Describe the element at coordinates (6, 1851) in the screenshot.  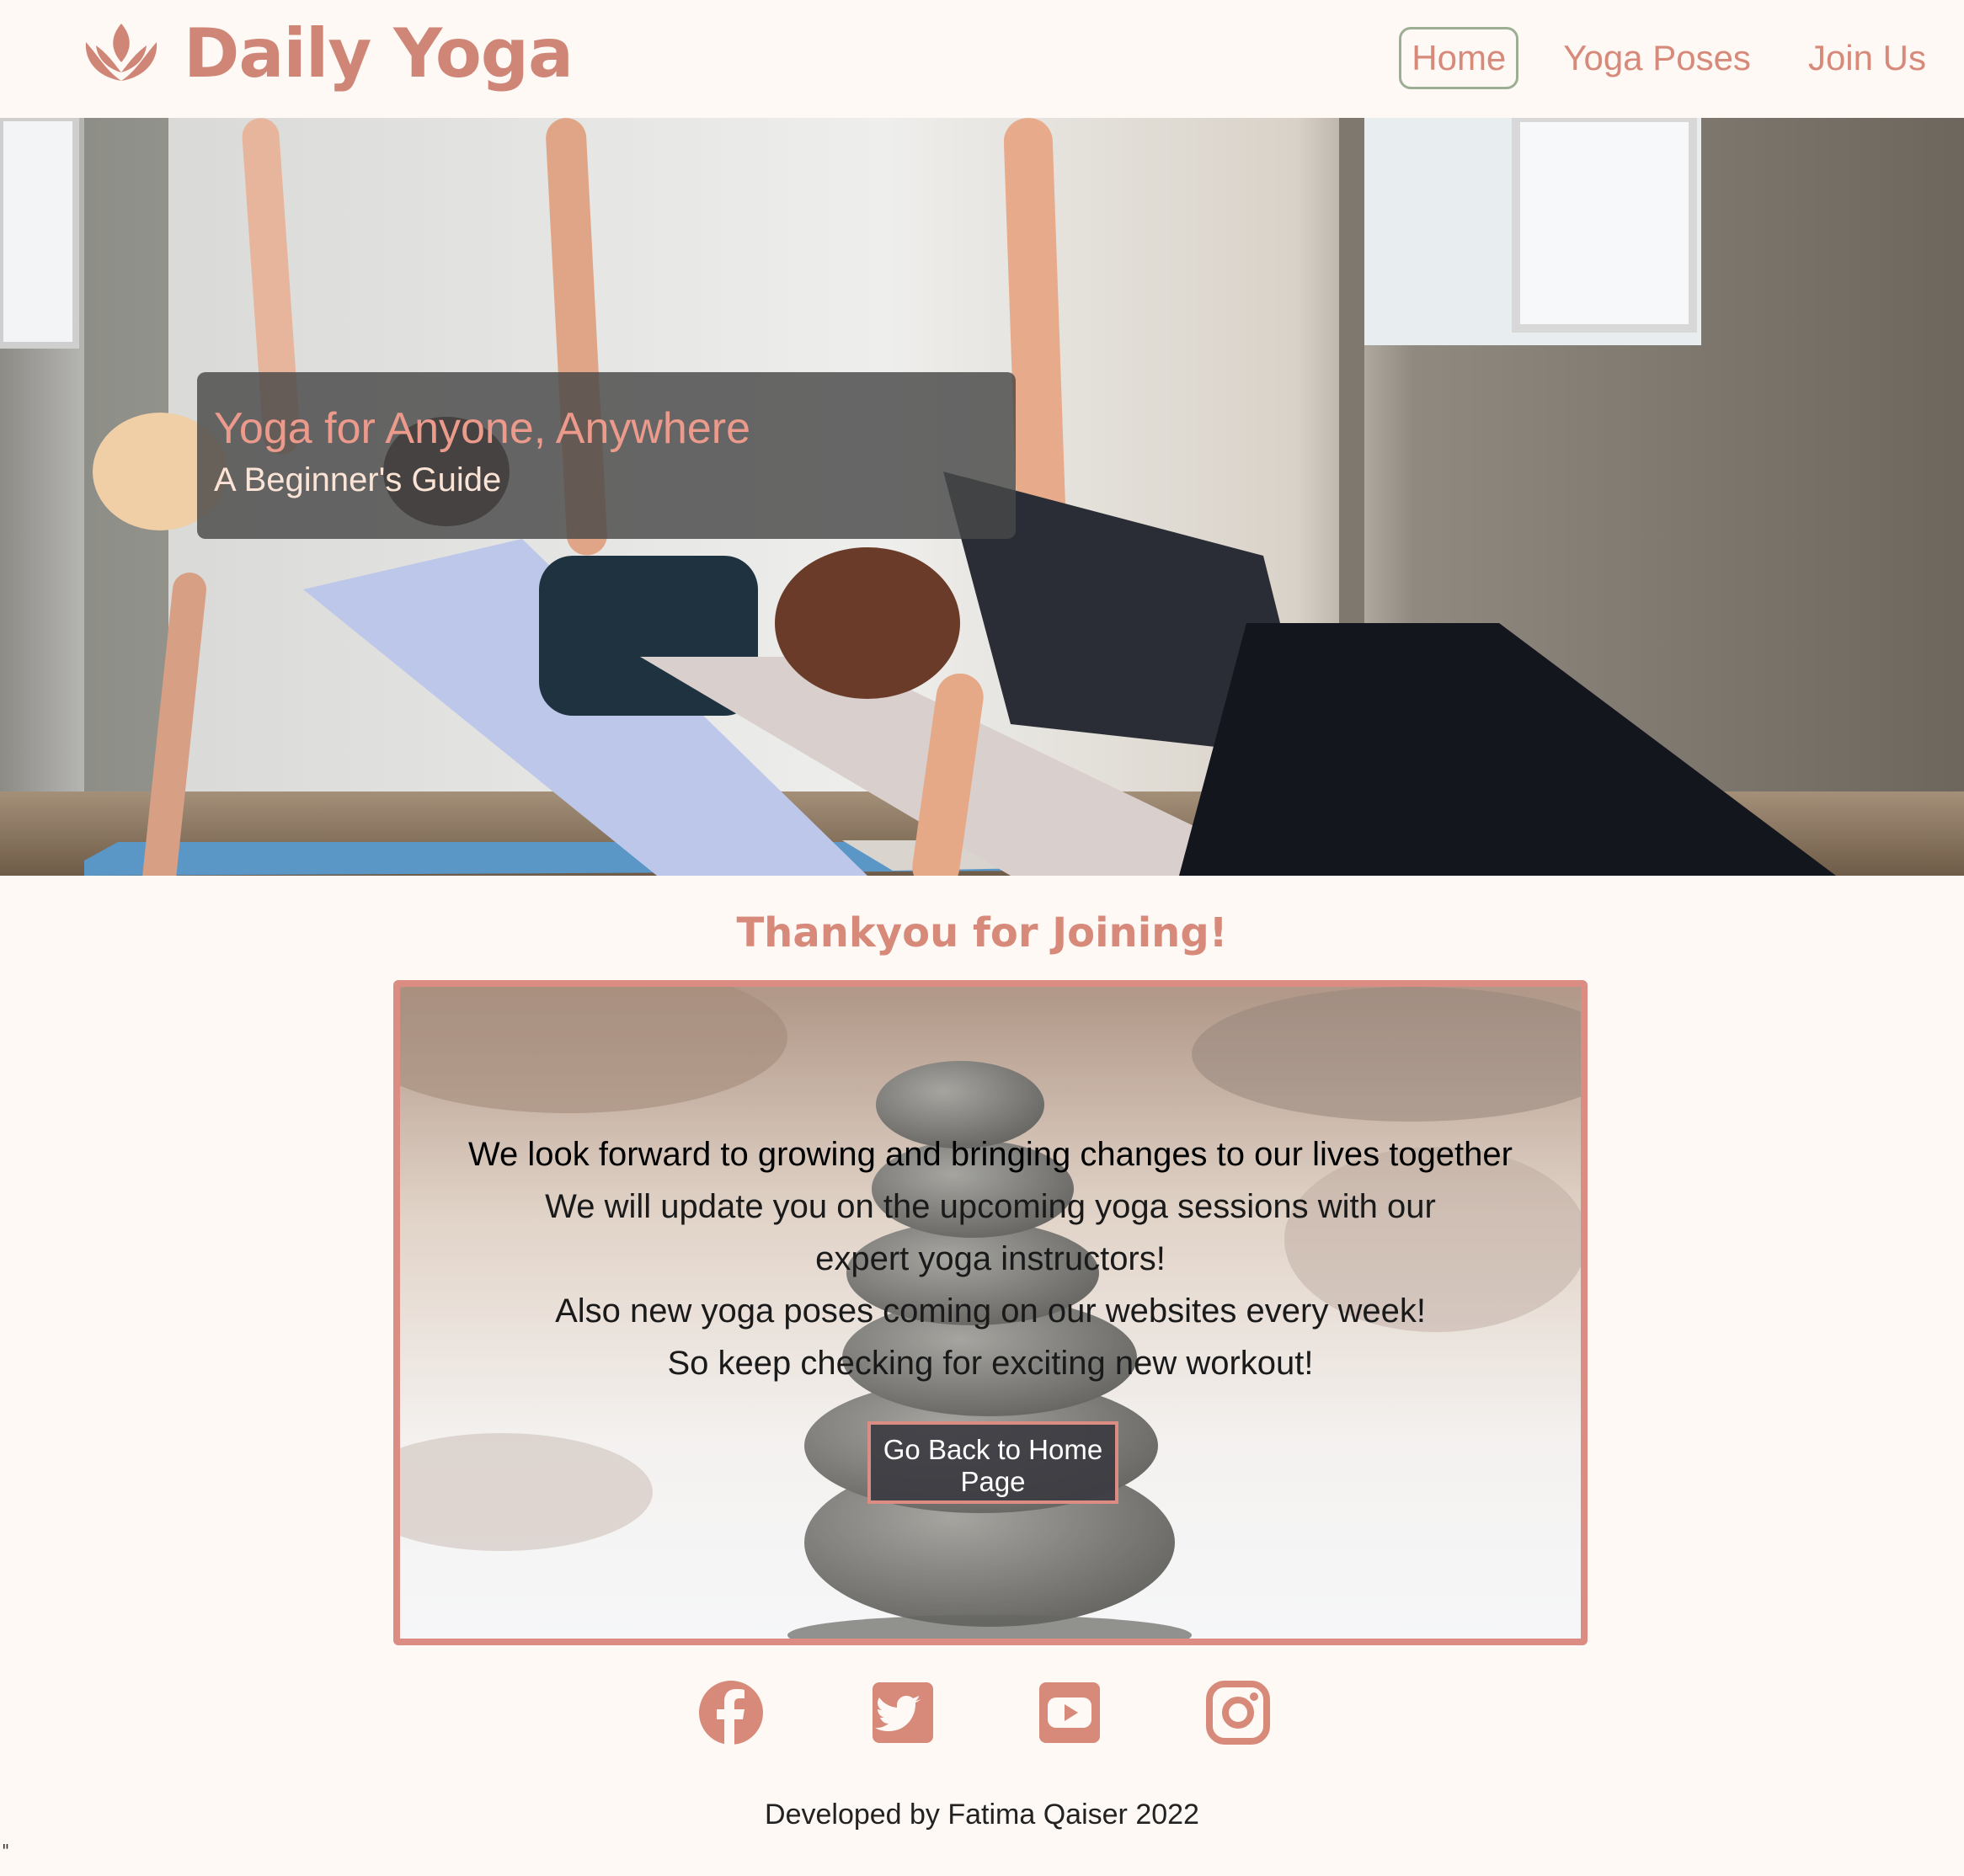
I see `stray-text: "` at that location.